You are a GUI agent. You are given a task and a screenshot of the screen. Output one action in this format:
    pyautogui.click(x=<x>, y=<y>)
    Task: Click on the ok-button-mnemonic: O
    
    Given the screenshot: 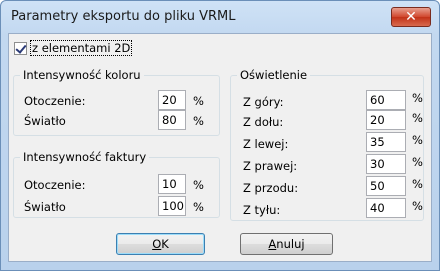 What is the action you would take?
    pyautogui.click(x=157, y=244)
    